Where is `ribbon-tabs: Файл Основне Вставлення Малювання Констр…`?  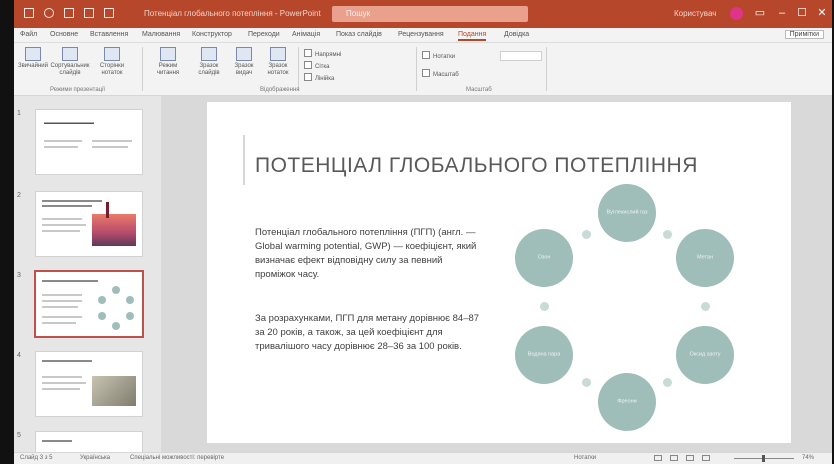 ribbon-tabs: Файл Основне Вставлення Малювання Констр… is located at coordinates (423, 35).